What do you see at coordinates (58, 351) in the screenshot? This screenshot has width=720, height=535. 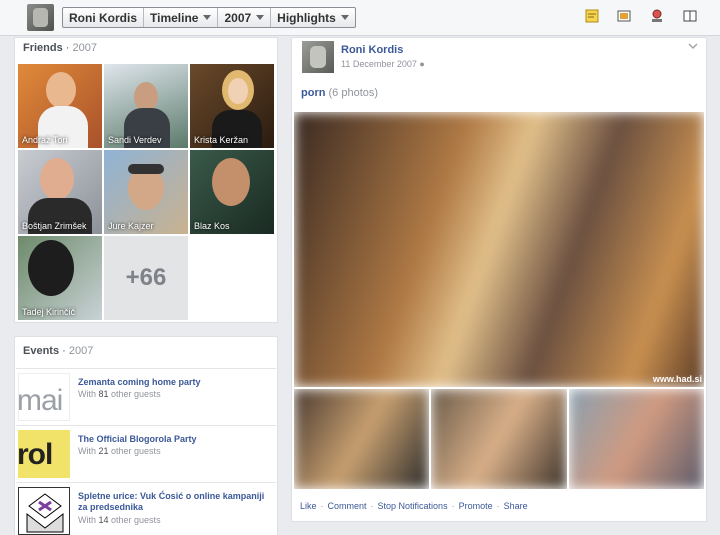 I see `events-header: Events · 2007` at bounding box center [58, 351].